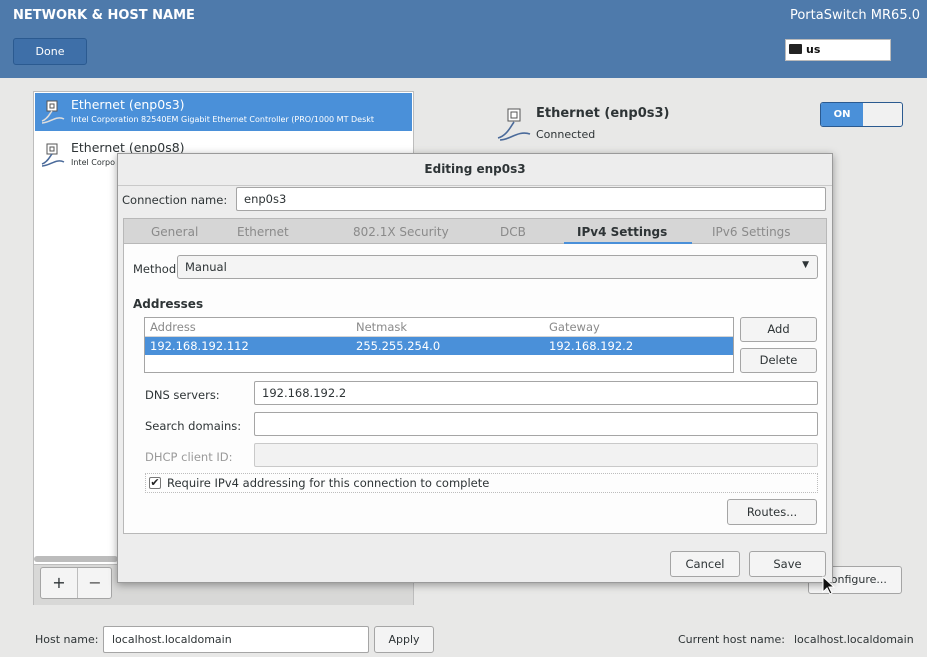 Image resolution: width=927 pixels, height=657 pixels. What do you see at coordinates (751, 232) in the screenshot?
I see `tab-ipv6-settings: IPv6 Settings` at bounding box center [751, 232].